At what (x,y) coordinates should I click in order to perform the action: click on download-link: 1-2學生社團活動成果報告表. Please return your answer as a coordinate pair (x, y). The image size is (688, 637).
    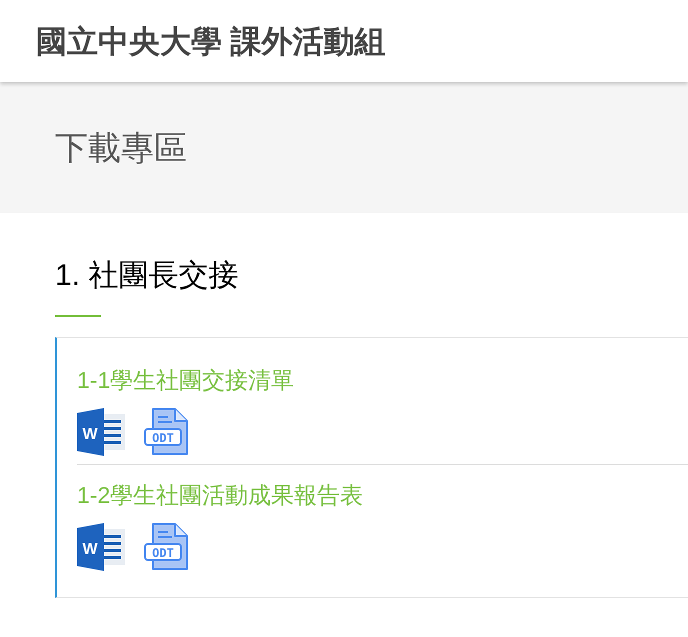
    Looking at the image, I should click on (220, 495).